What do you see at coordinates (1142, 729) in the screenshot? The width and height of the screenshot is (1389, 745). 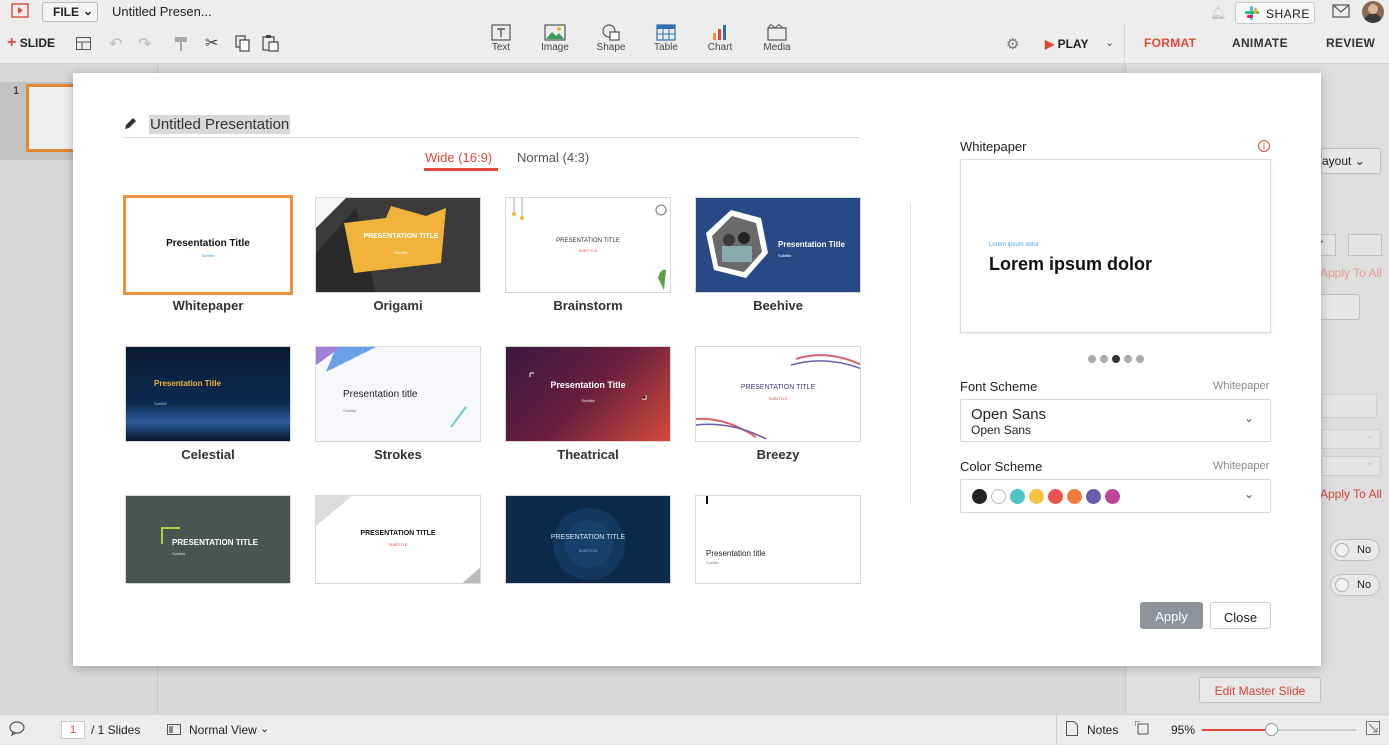 I see `fit-slide-icon` at bounding box center [1142, 729].